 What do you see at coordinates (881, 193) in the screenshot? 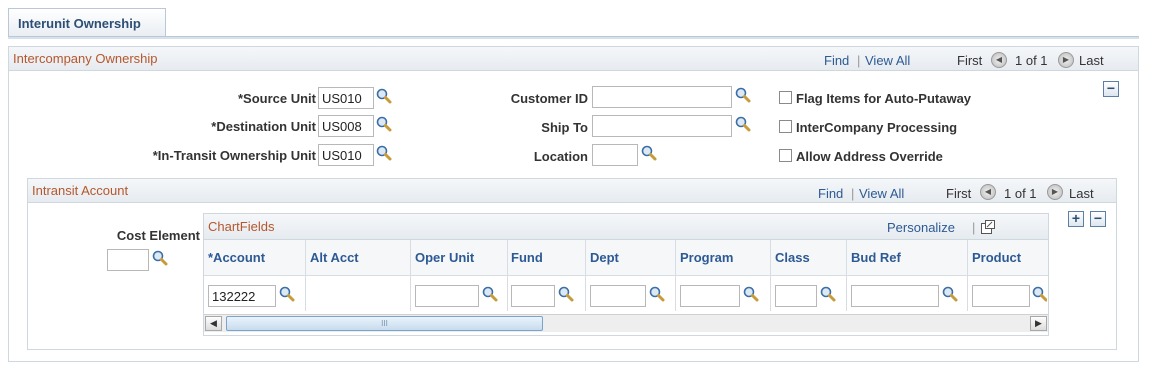
I see `intransit-view-all-link: View All` at bounding box center [881, 193].